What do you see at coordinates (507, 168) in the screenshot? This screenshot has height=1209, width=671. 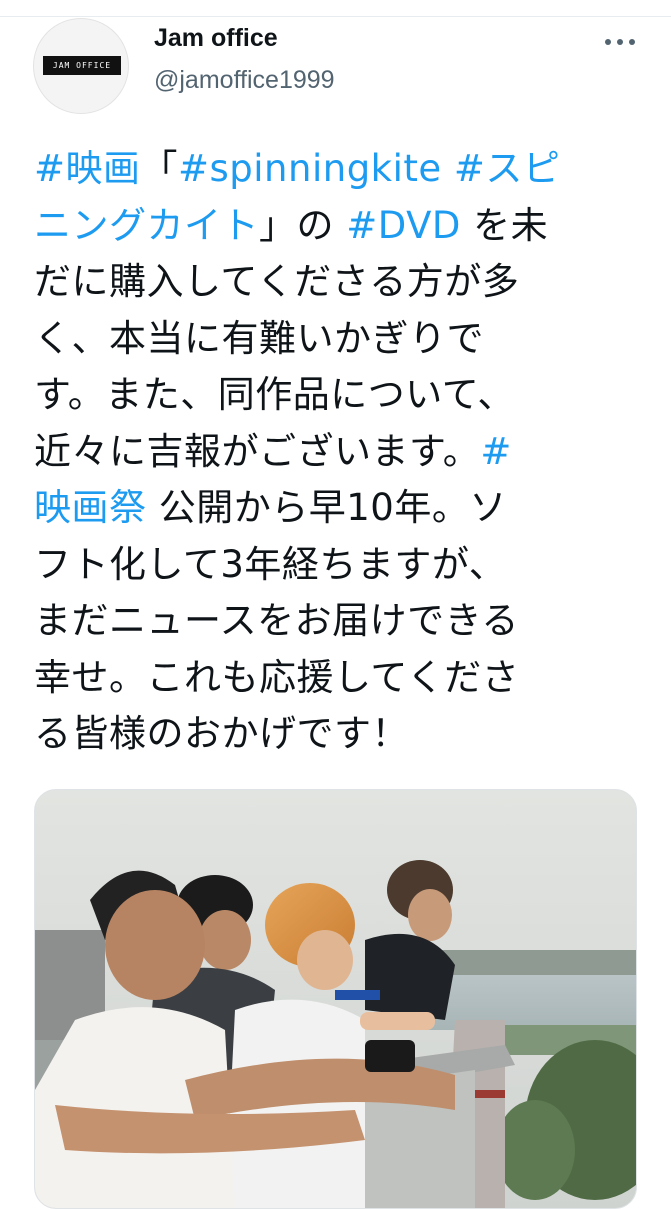 I see `hashtag-link: #スピ` at bounding box center [507, 168].